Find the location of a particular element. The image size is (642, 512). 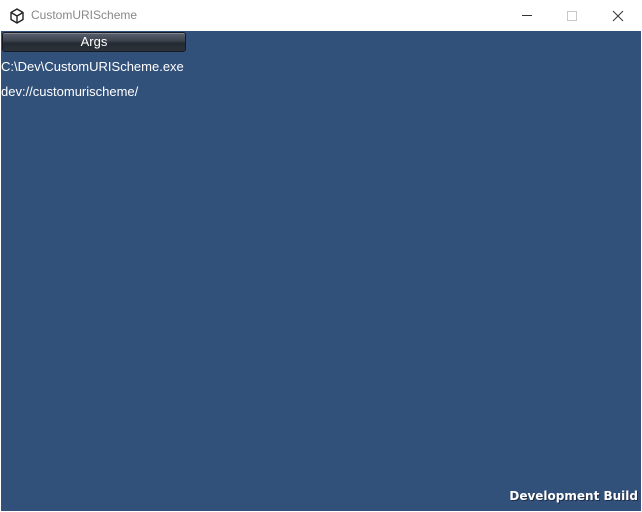

uri-argument-text: dev://customurischeme/ is located at coordinates (70, 91).